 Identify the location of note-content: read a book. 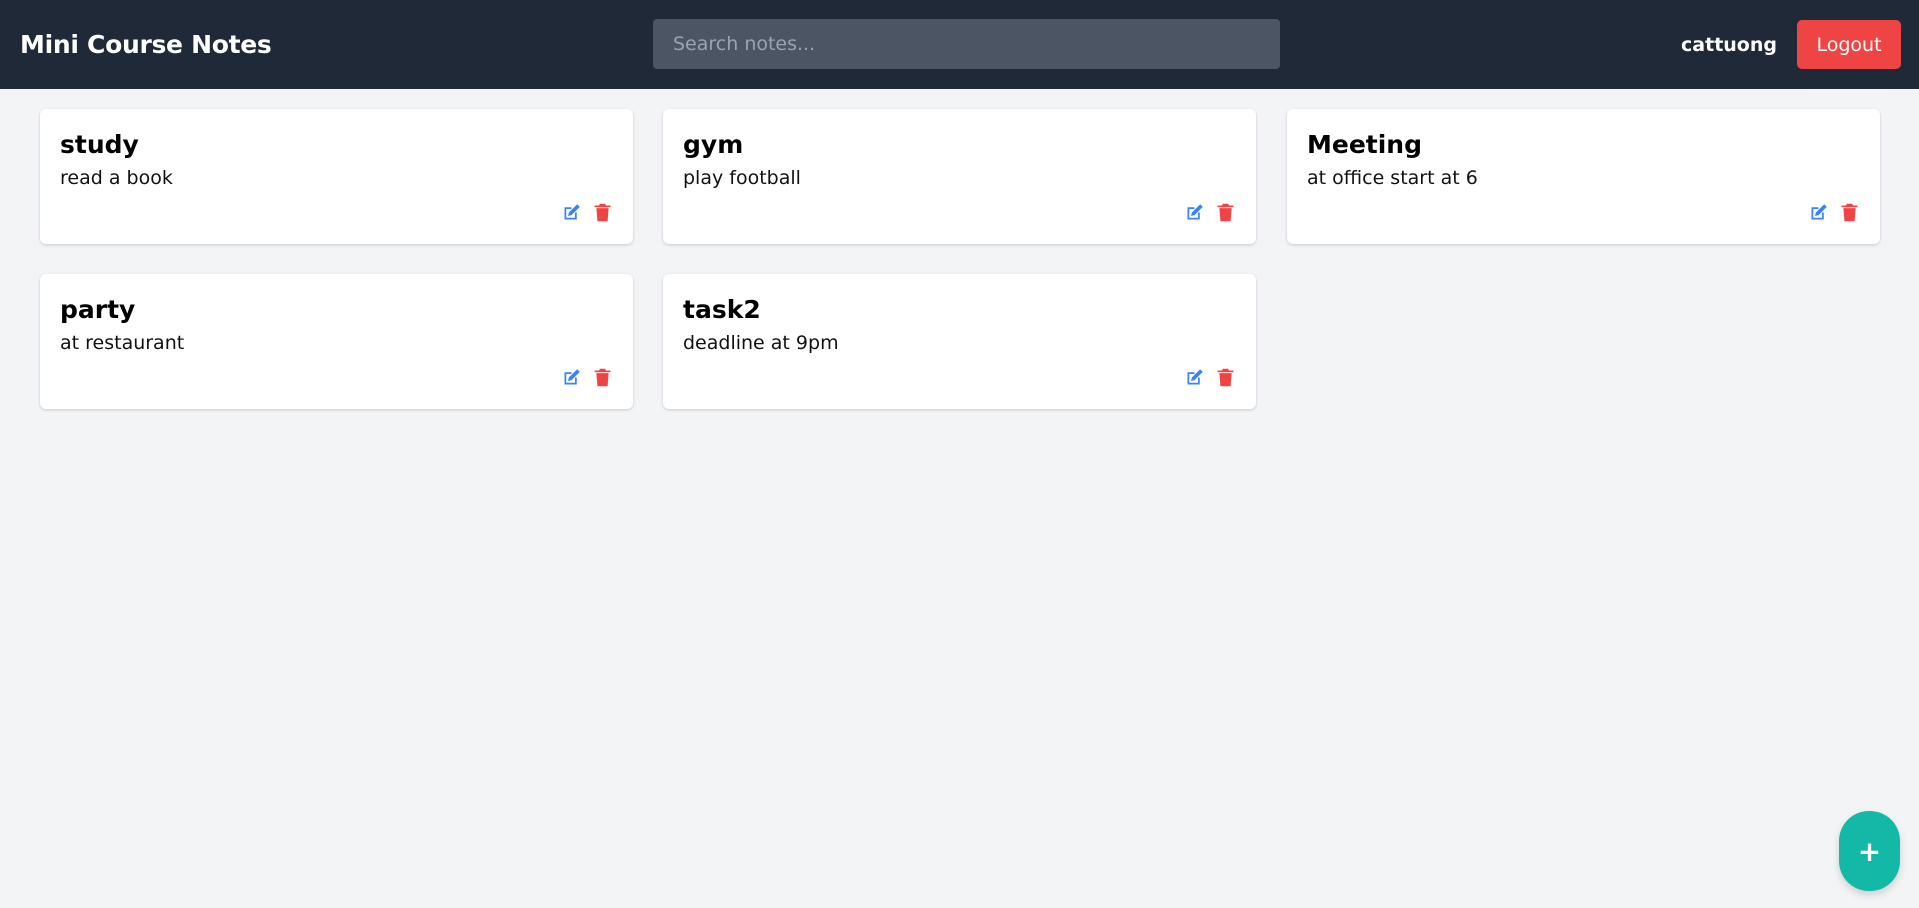
(116, 178).